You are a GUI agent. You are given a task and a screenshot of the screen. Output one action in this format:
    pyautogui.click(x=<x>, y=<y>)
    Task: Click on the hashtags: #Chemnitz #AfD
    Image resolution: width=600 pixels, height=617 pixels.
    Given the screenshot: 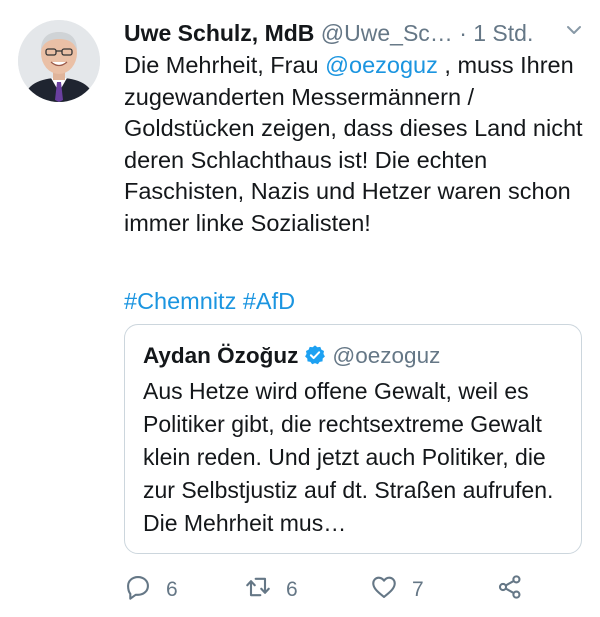 What is the action you would take?
    pyautogui.click(x=209, y=301)
    